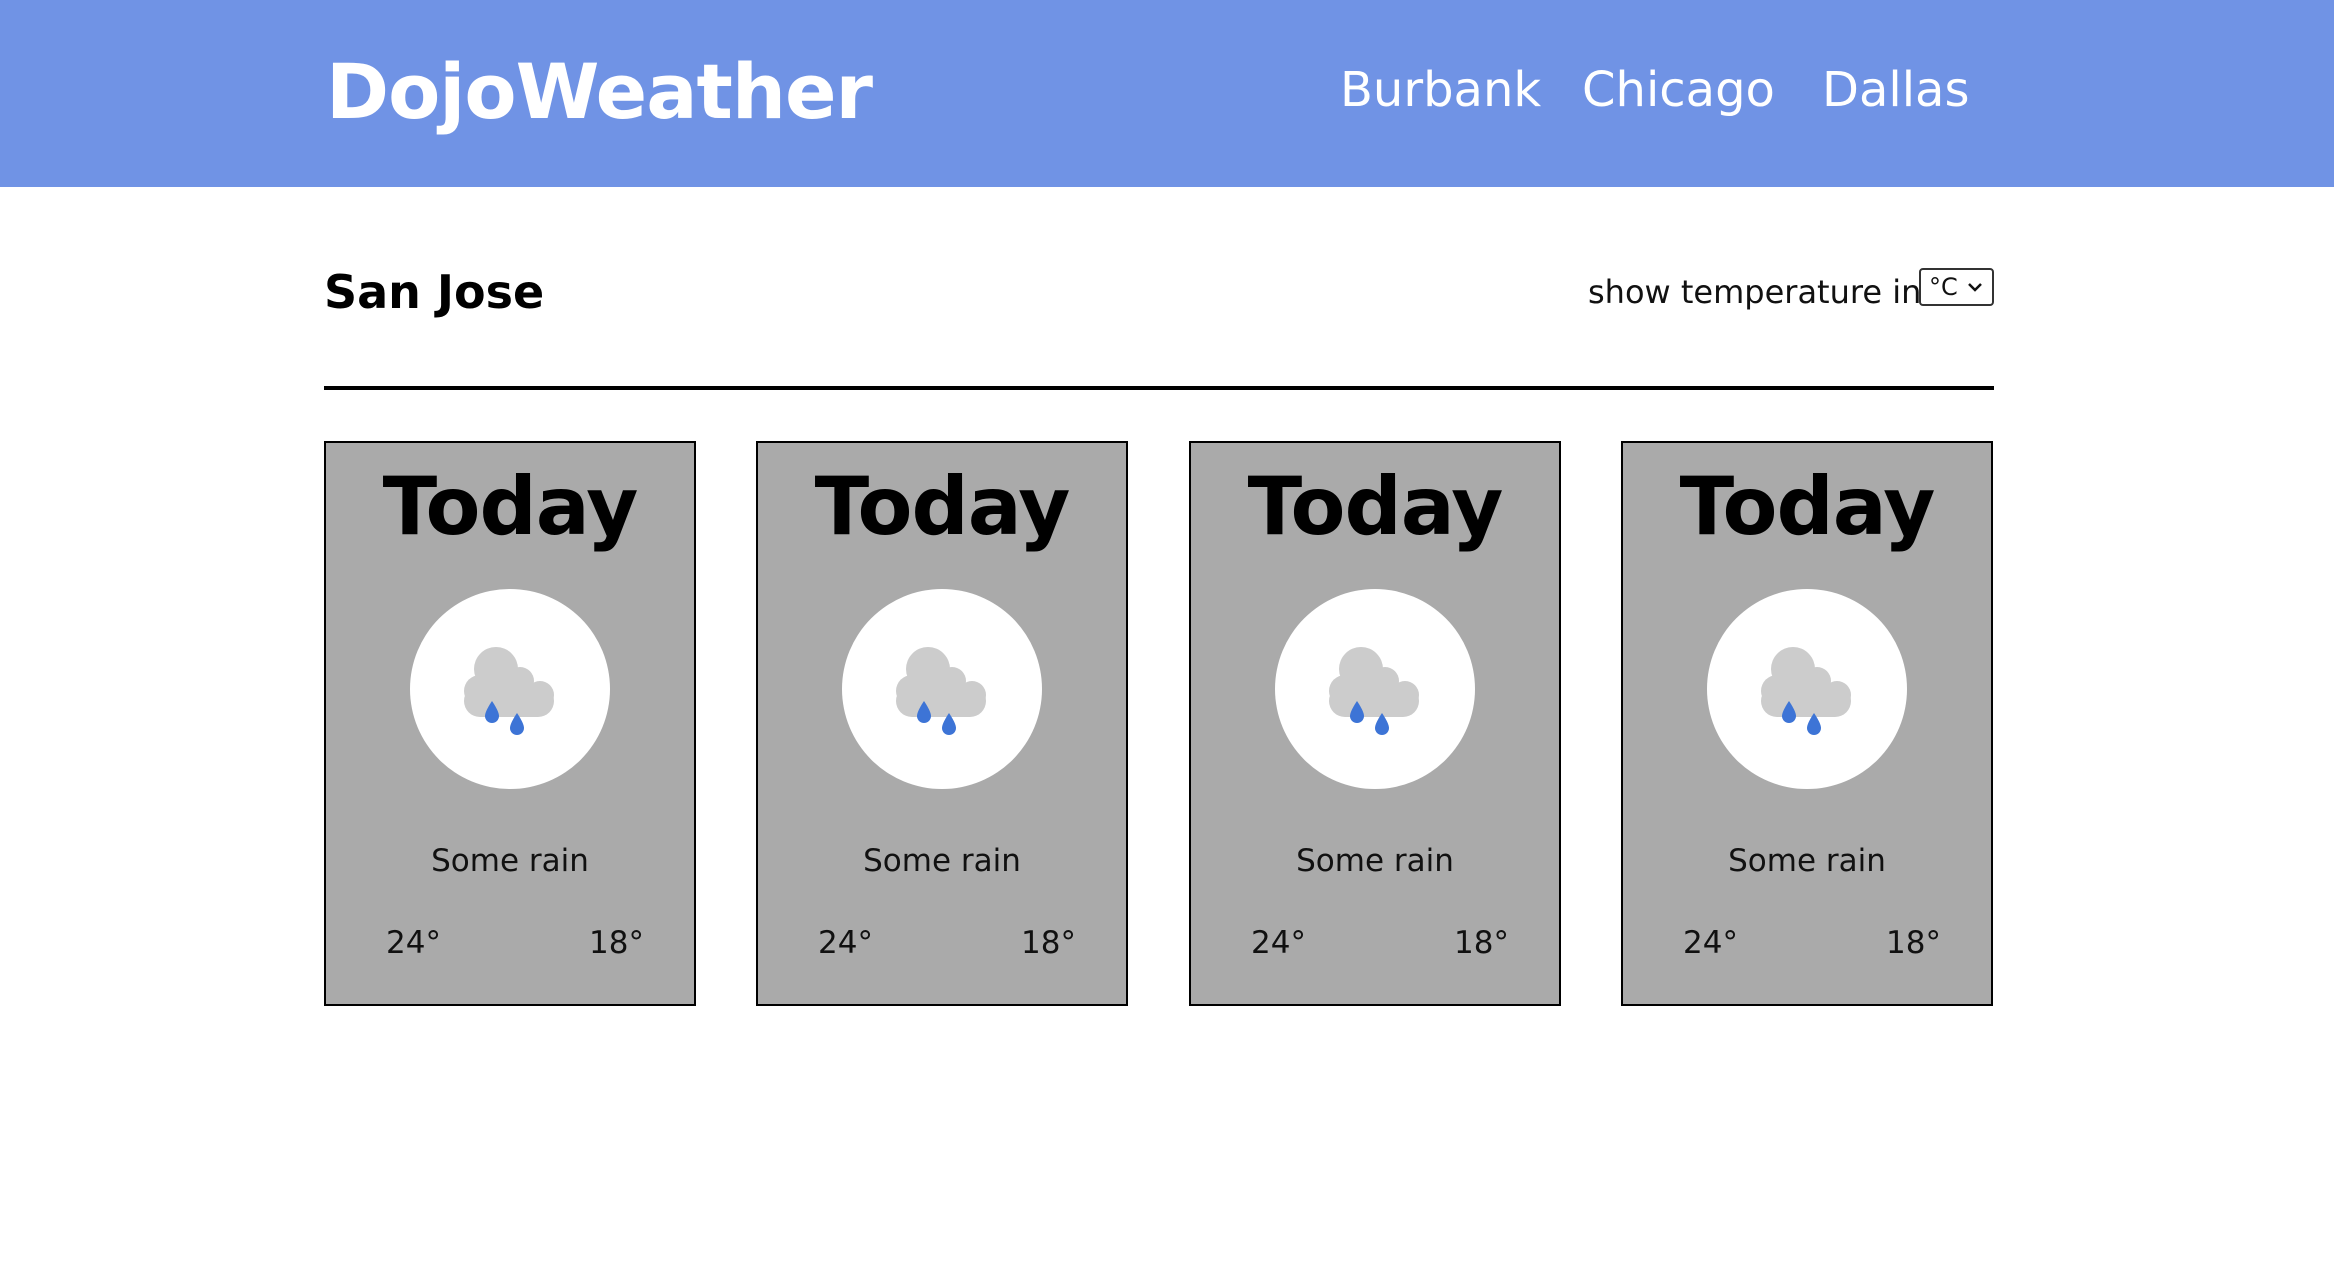 The image size is (2334, 1274). I want to click on city-title: San Jose, so click(434, 292).